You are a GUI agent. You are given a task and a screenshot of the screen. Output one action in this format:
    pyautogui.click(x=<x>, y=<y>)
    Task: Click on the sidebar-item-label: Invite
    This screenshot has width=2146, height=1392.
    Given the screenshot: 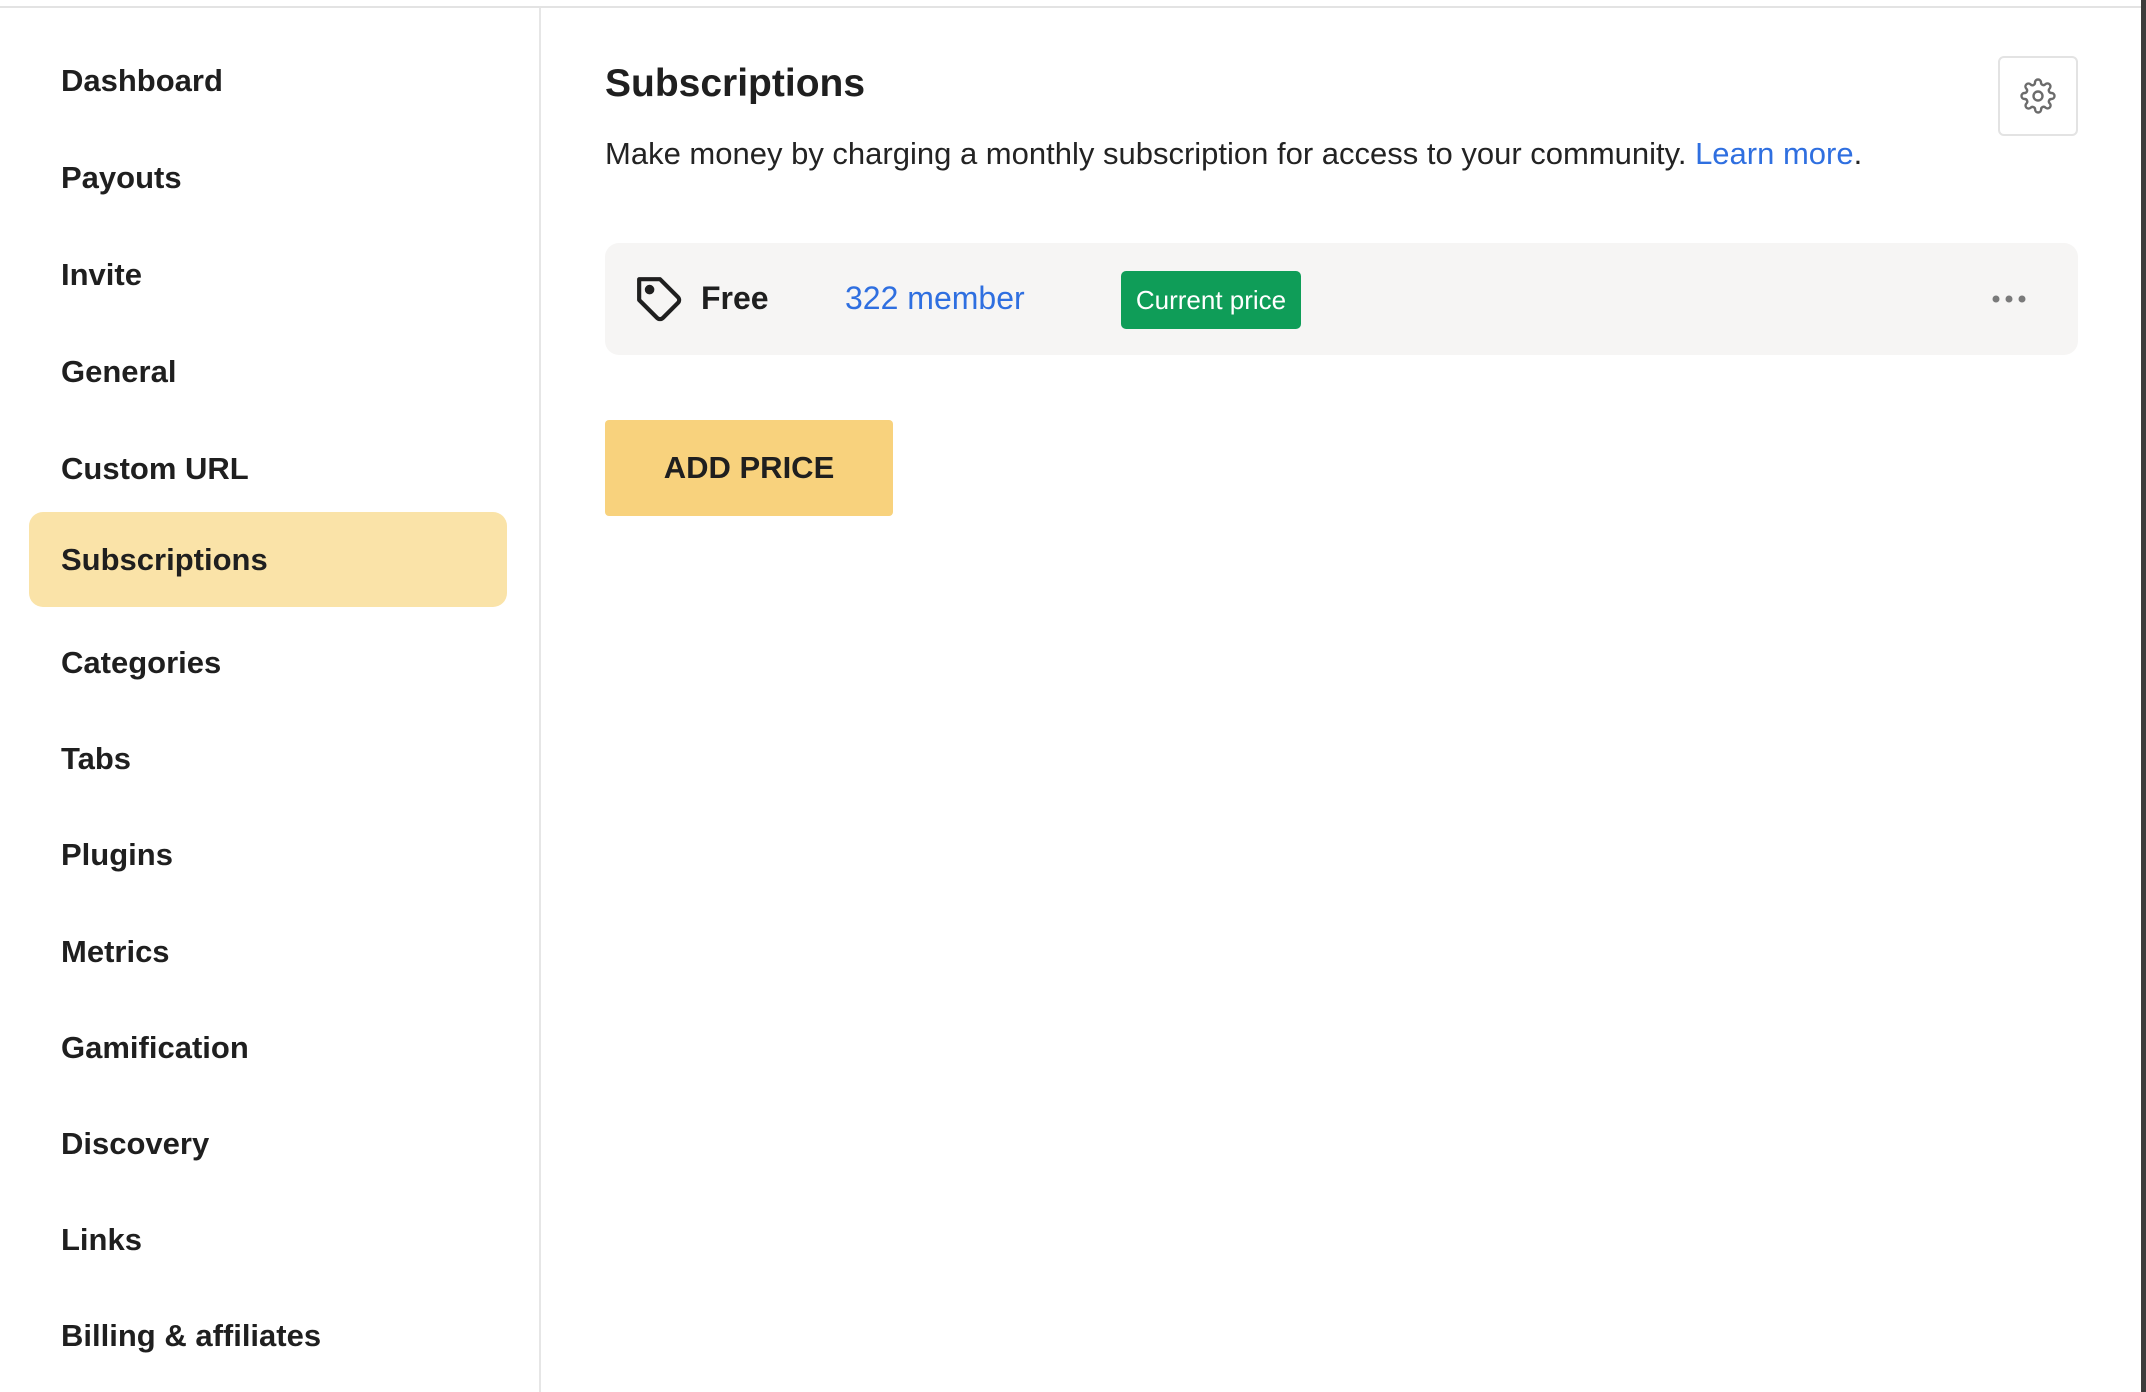 What is the action you would take?
    pyautogui.click(x=101, y=274)
    